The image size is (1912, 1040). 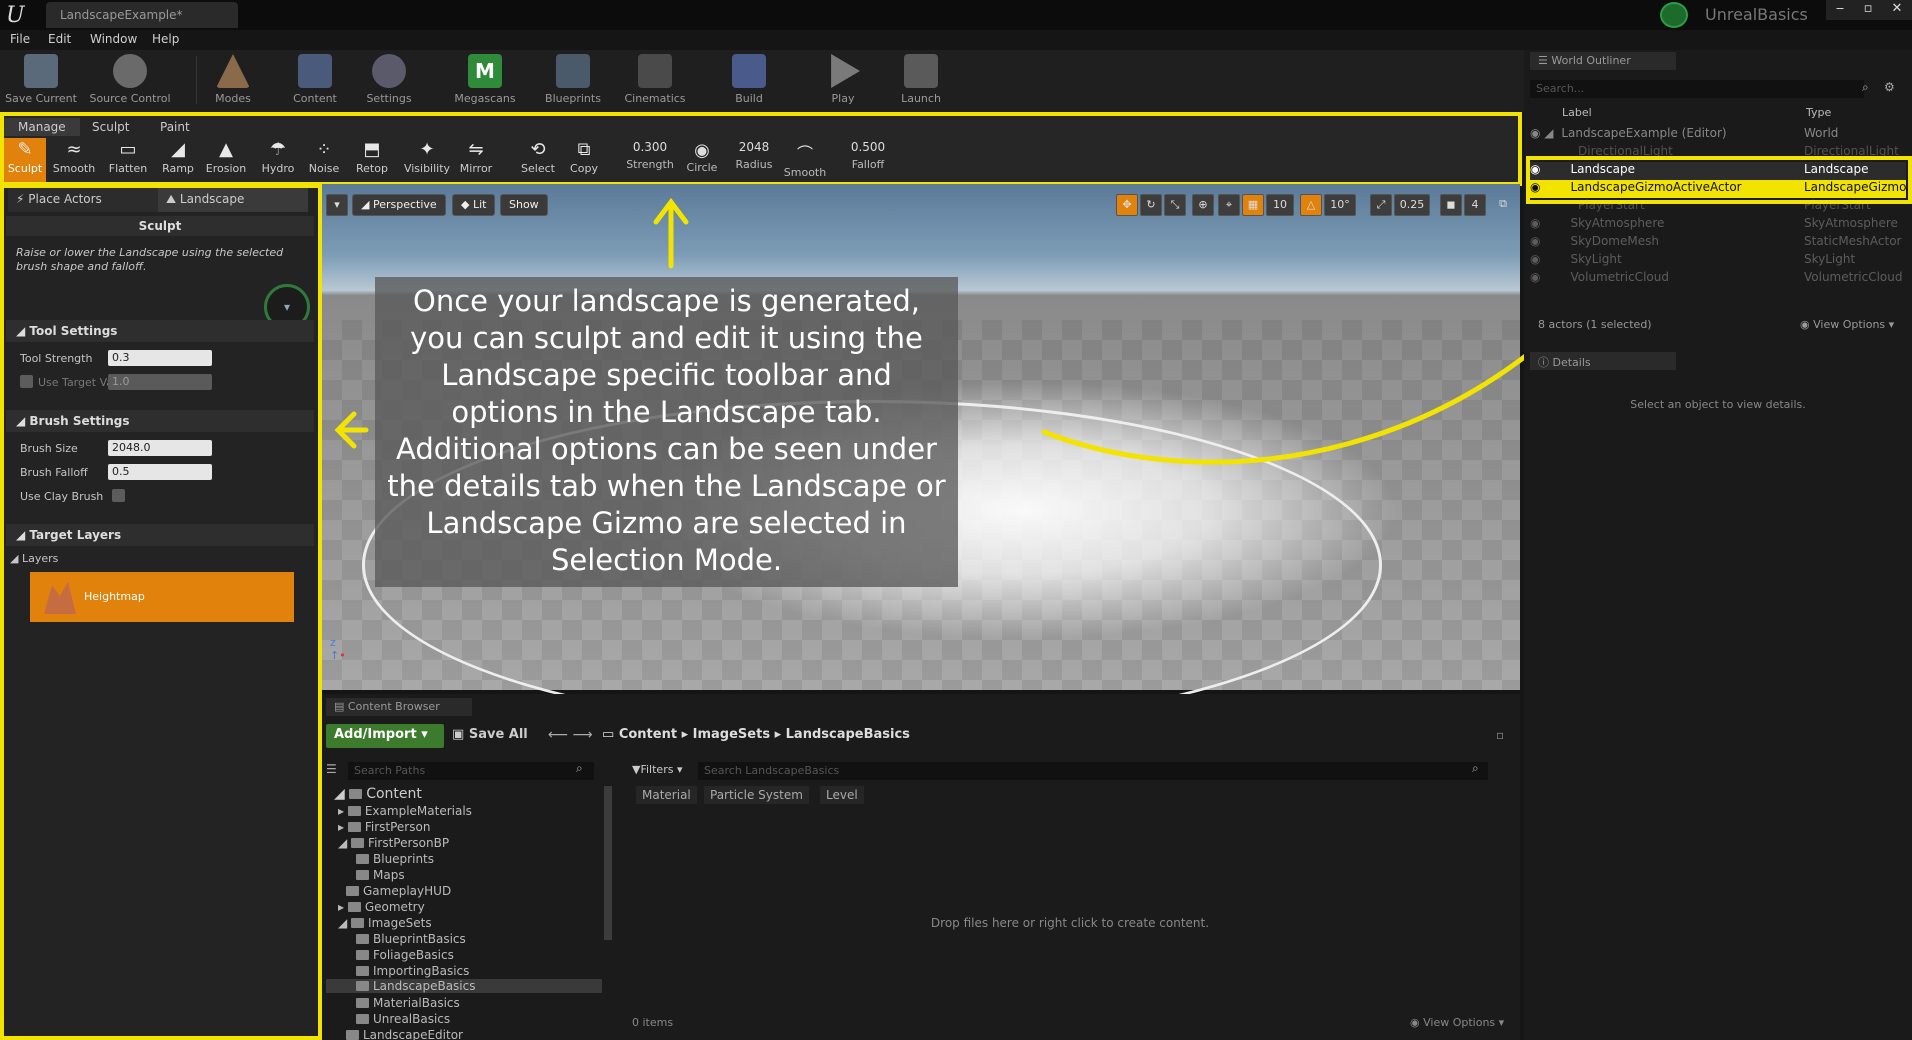 What do you see at coordinates (1543, 60) in the screenshot?
I see `outliner-icon: ☰` at bounding box center [1543, 60].